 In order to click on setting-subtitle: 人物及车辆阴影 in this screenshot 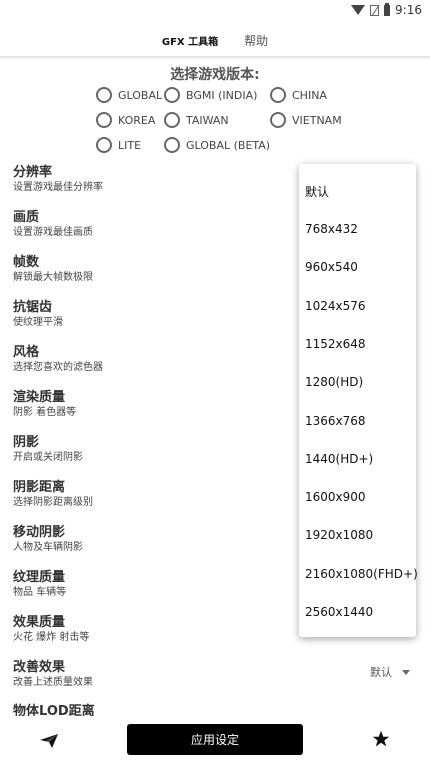, I will do `click(48, 547)`.